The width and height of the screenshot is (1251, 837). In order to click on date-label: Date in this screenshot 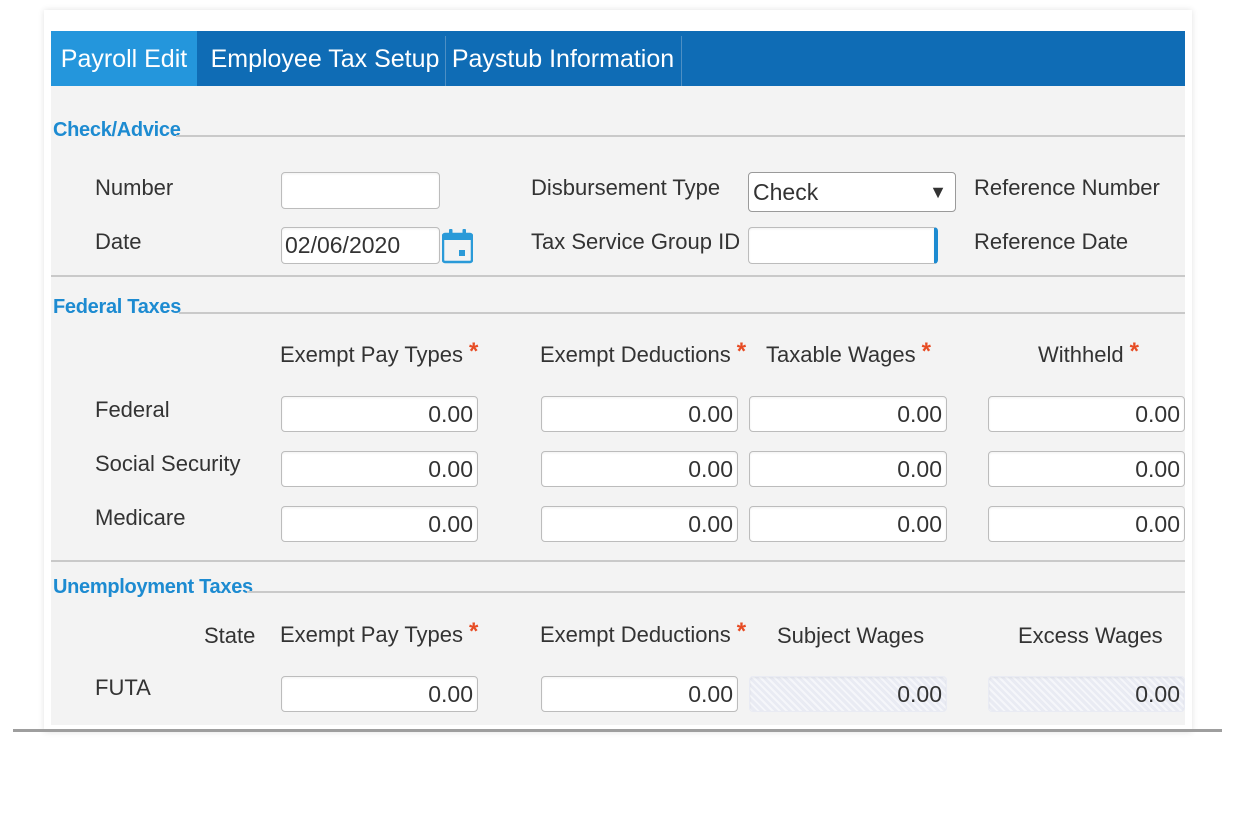, I will do `click(118, 242)`.